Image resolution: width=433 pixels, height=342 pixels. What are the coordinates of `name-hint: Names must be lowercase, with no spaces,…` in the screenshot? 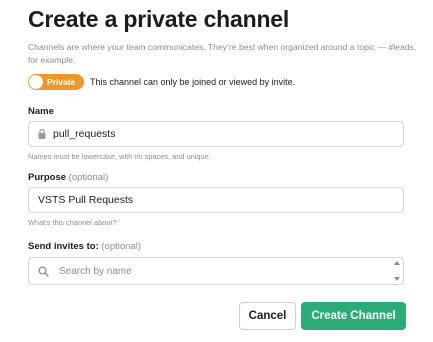 It's located at (119, 156).